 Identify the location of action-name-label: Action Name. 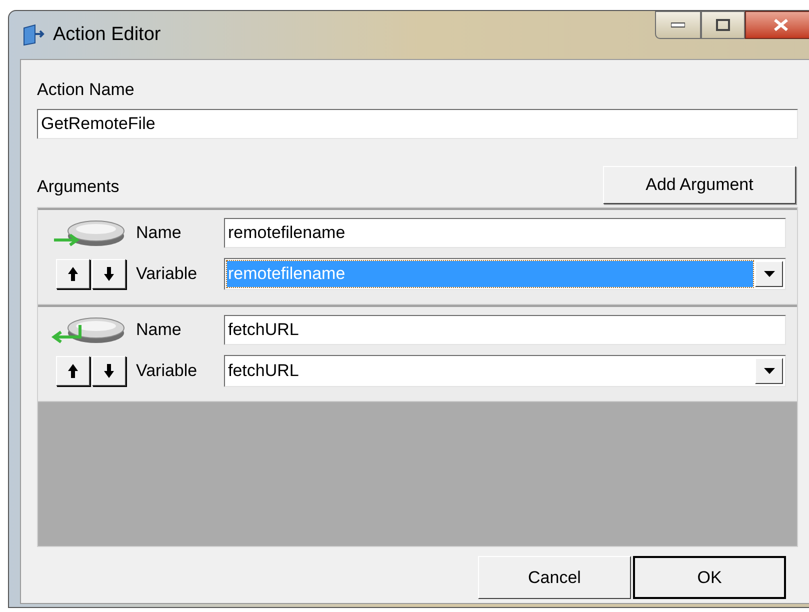
(86, 90).